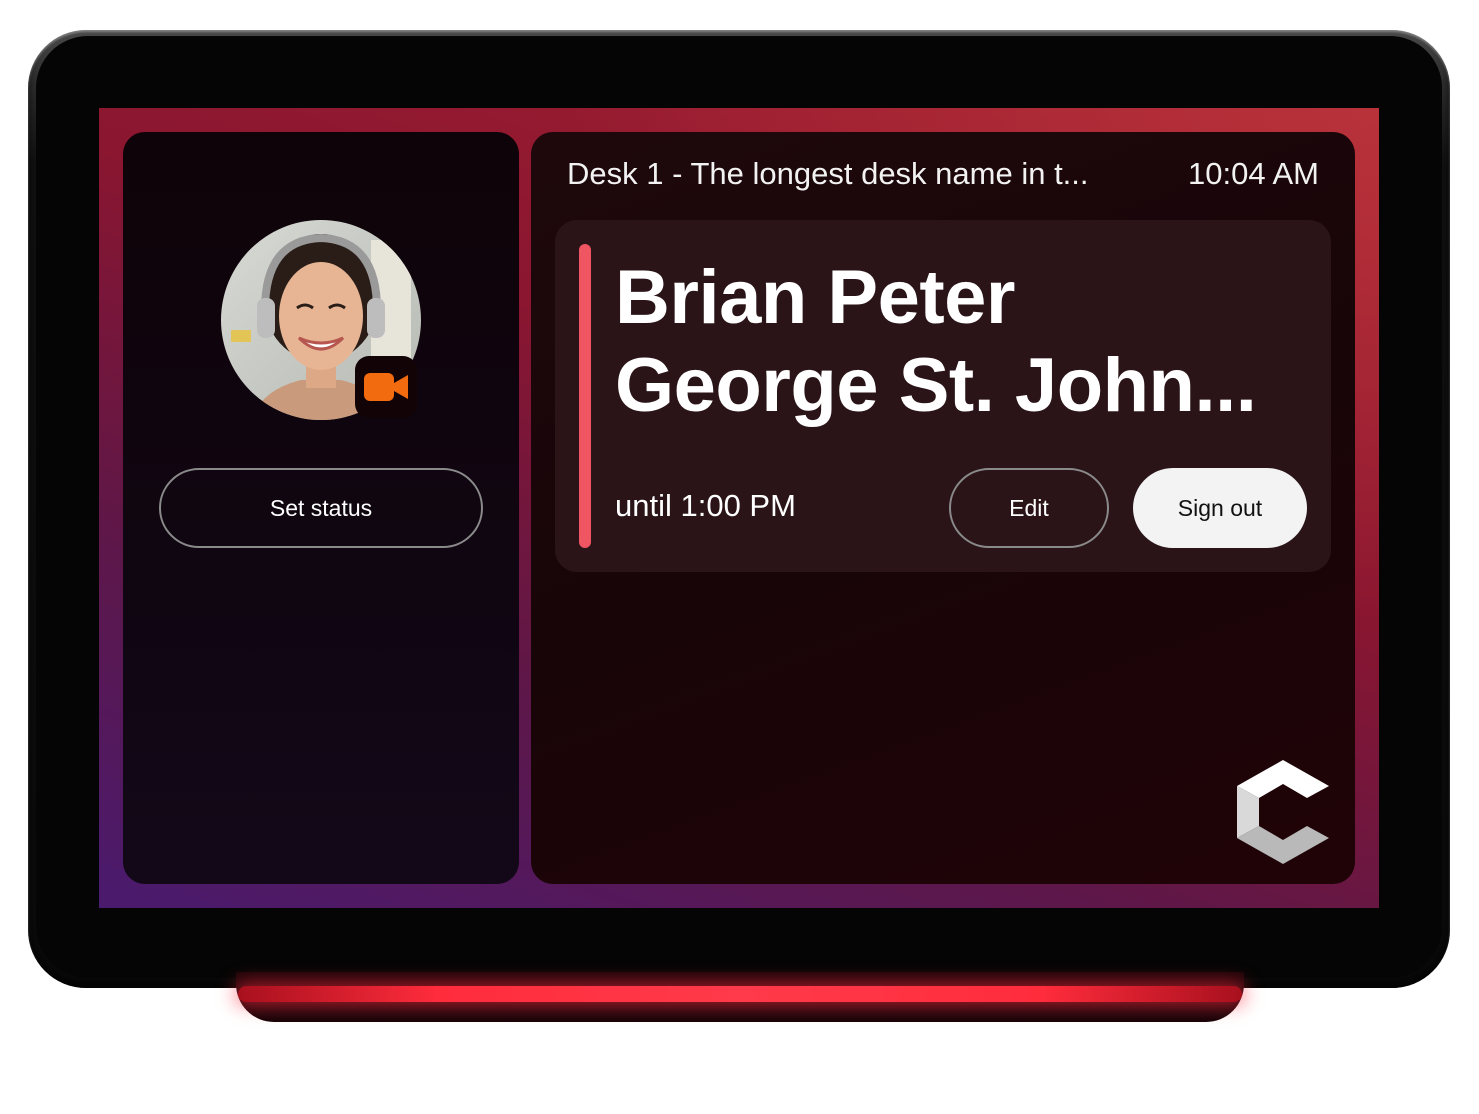 This screenshot has height=1114, width=1479. What do you see at coordinates (1220, 508) in the screenshot?
I see `sign-out-button: Sign out` at bounding box center [1220, 508].